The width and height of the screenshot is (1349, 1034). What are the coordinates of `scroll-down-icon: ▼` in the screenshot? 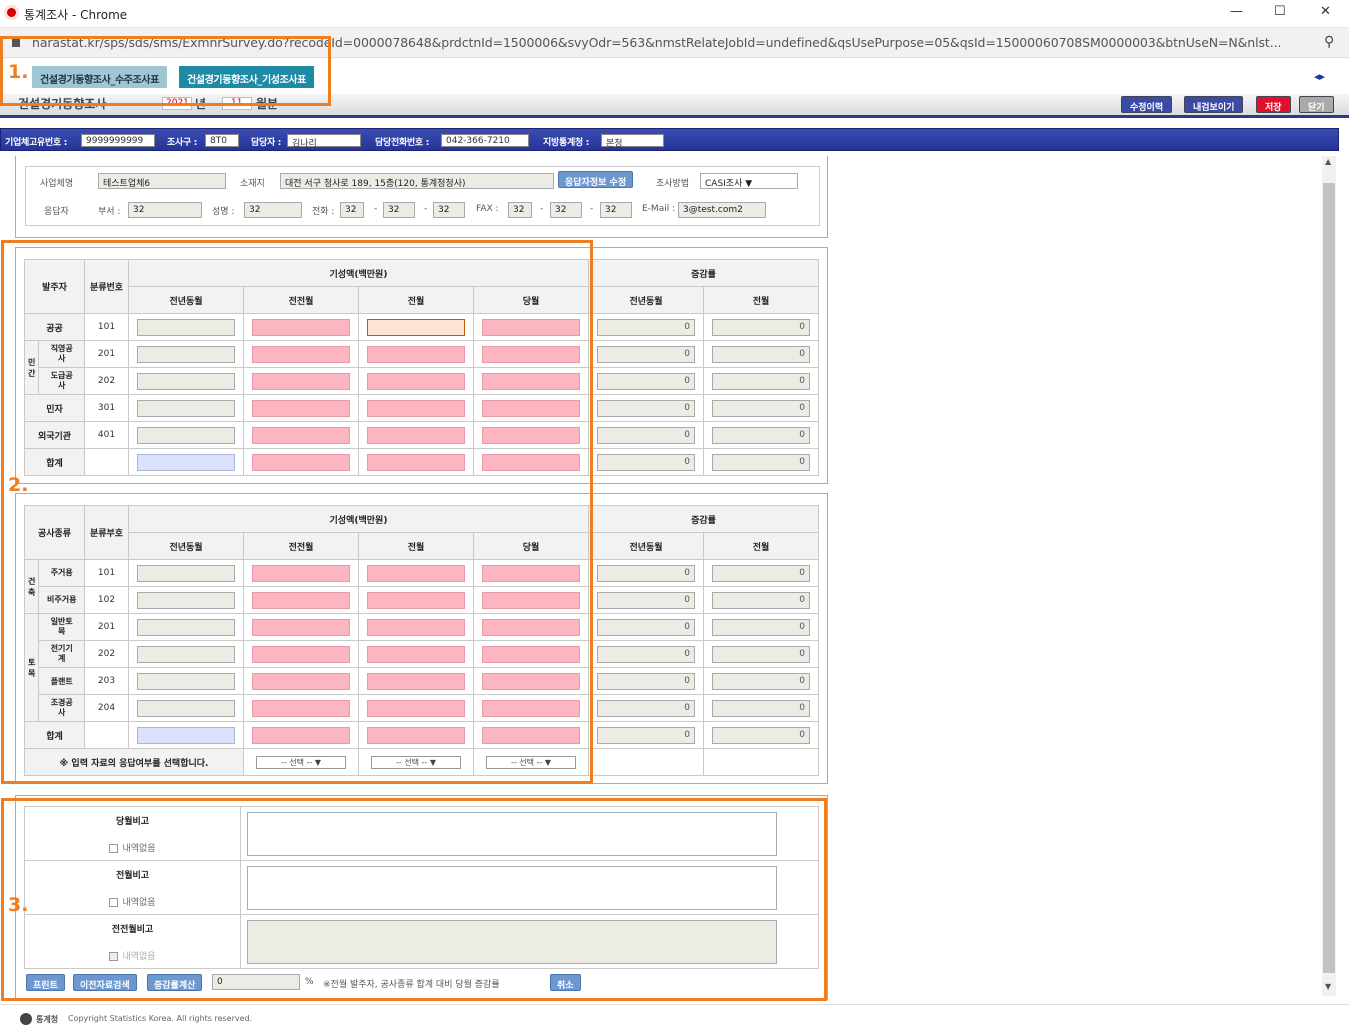 It's located at (1328, 986).